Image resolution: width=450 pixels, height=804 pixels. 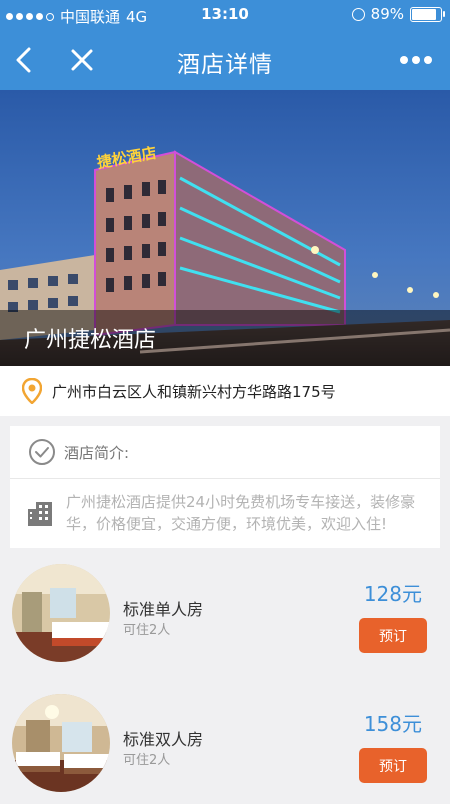 What do you see at coordinates (163, 739) in the screenshot?
I see `room-name: 标准双人房` at bounding box center [163, 739].